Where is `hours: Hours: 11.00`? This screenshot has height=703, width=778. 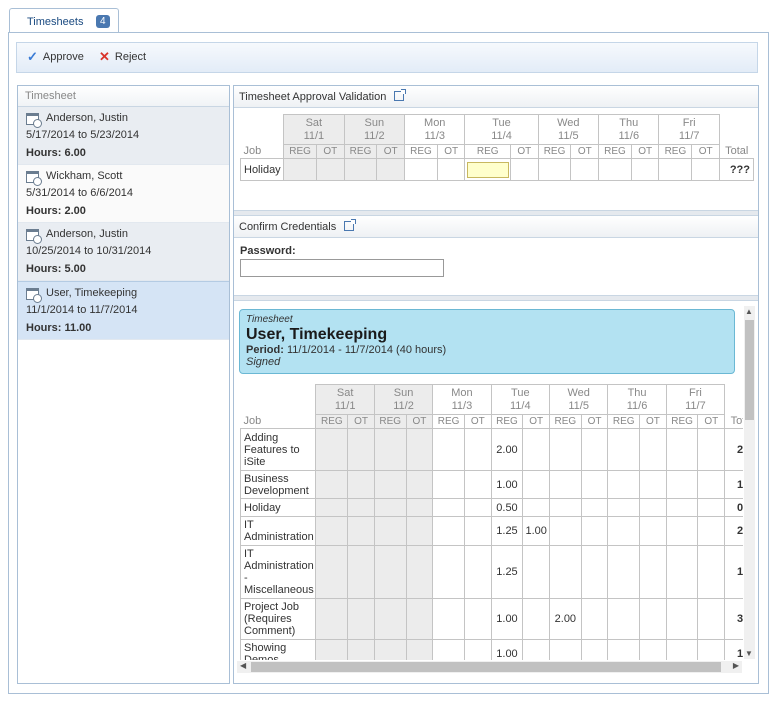
hours: Hours: 11.00 is located at coordinates (59, 328).